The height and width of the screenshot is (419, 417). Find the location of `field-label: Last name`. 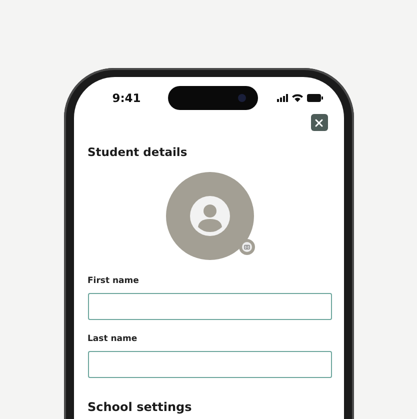

field-label: Last name is located at coordinates (113, 339).